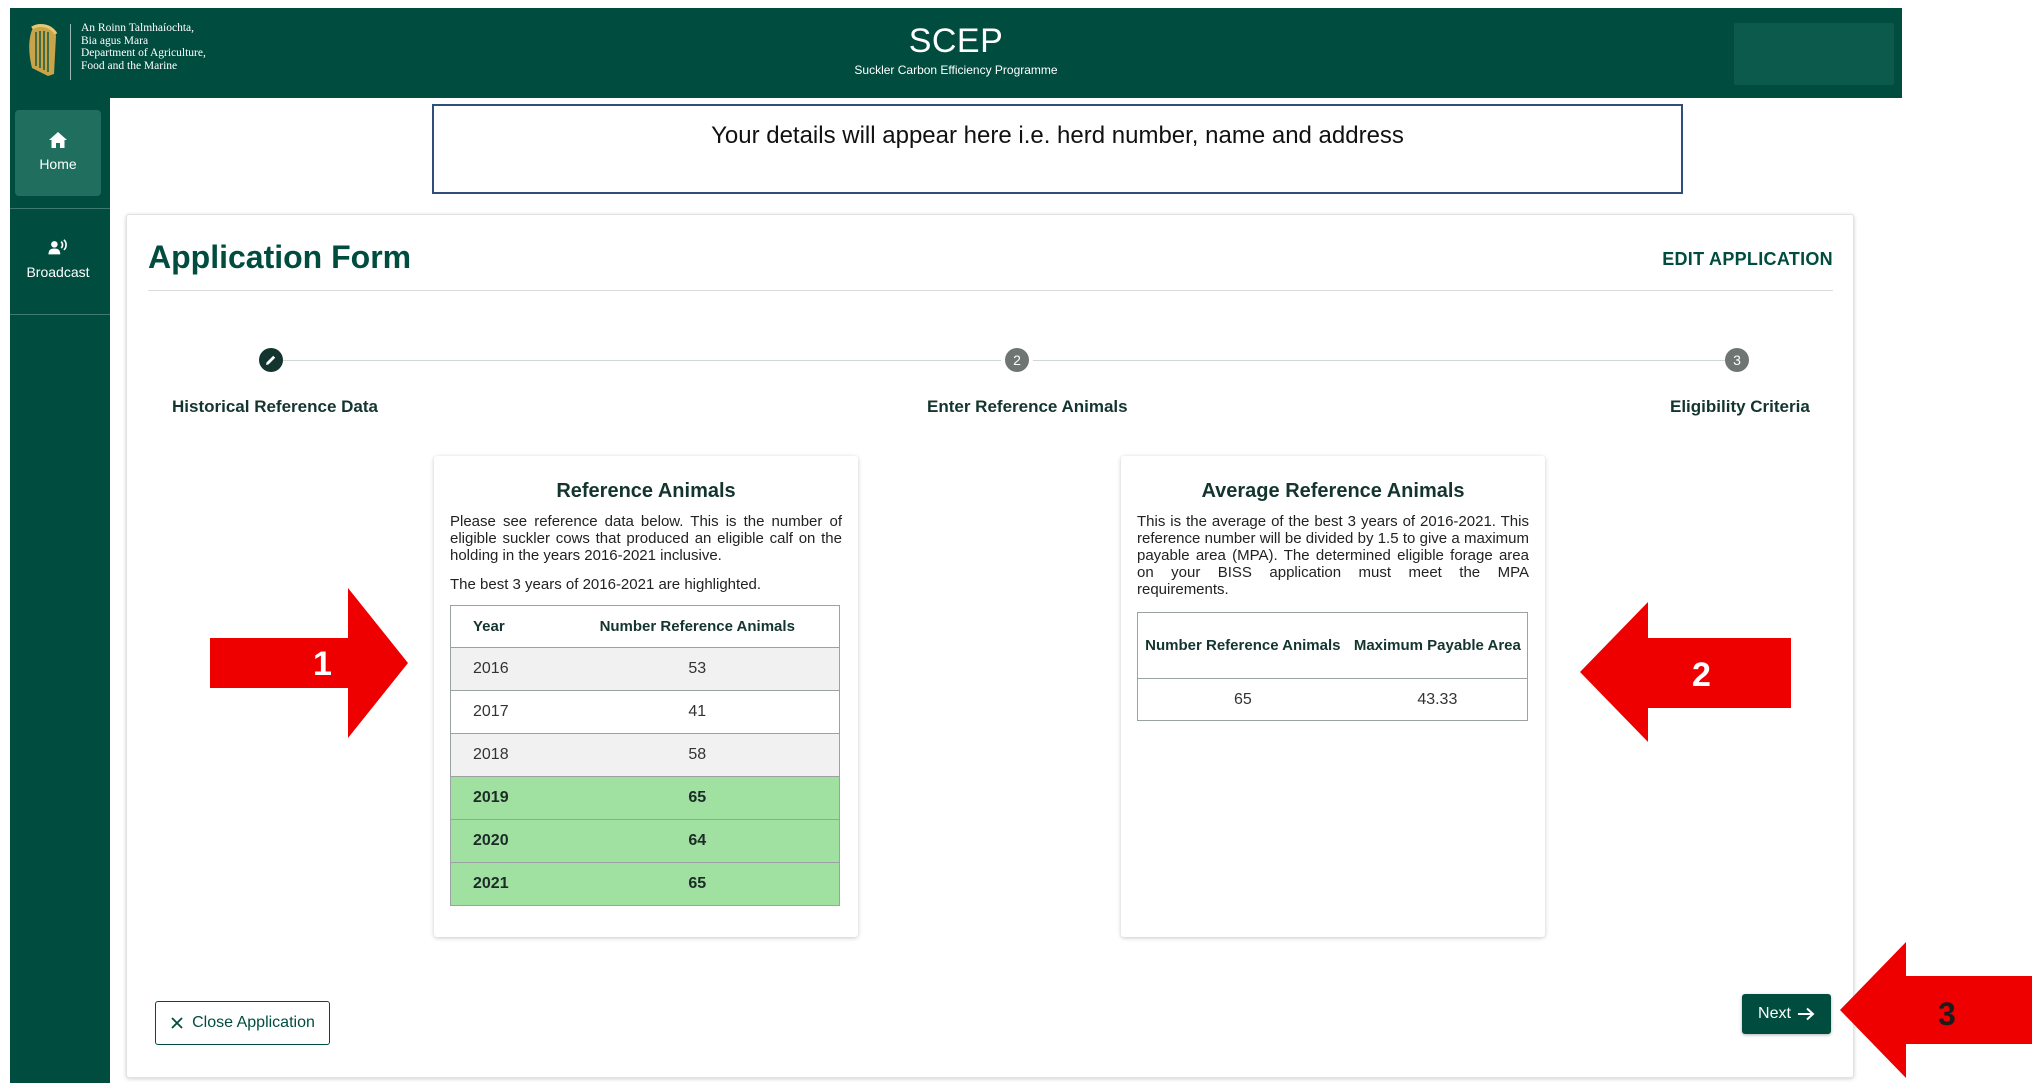 The width and height of the screenshot is (2033, 1083). What do you see at coordinates (60, 590) in the screenshot?
I see `sidebar: Home Broadcast` at bounding box center [60, 590].